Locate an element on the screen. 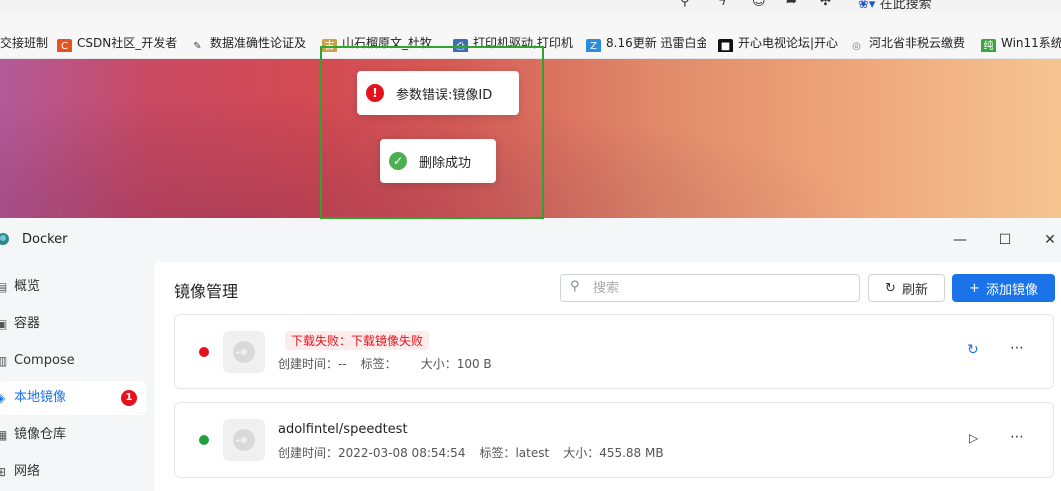  extension-icon: ✣ is located at coordinates (825, 4).